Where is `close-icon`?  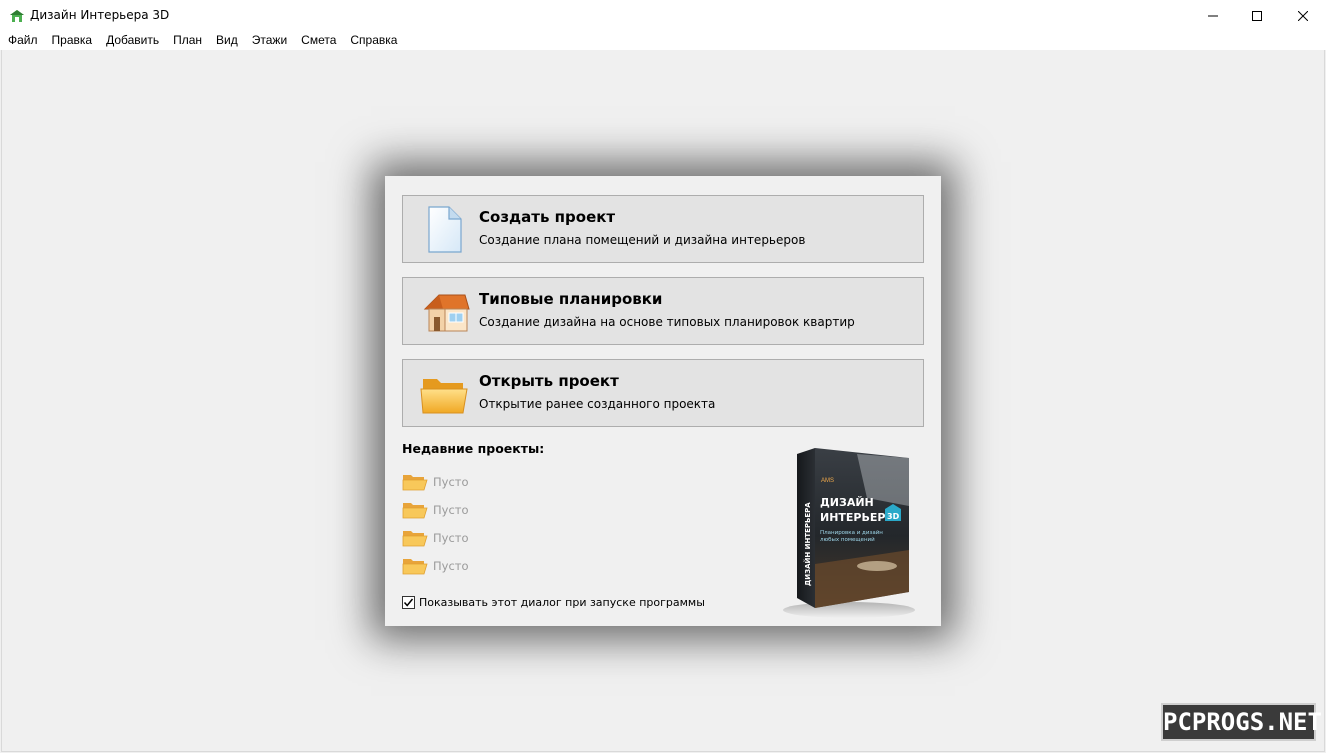
close-icon is located at coordinates (1303, 15).